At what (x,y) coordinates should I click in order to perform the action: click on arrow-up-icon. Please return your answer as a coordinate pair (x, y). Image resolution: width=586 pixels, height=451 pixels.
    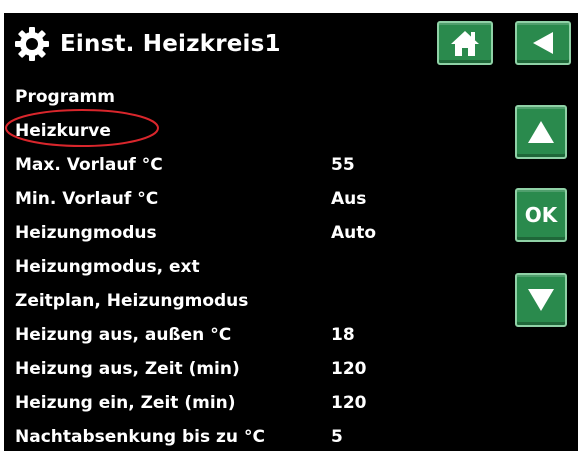
    Looking at the image, I should click on (541, 132).